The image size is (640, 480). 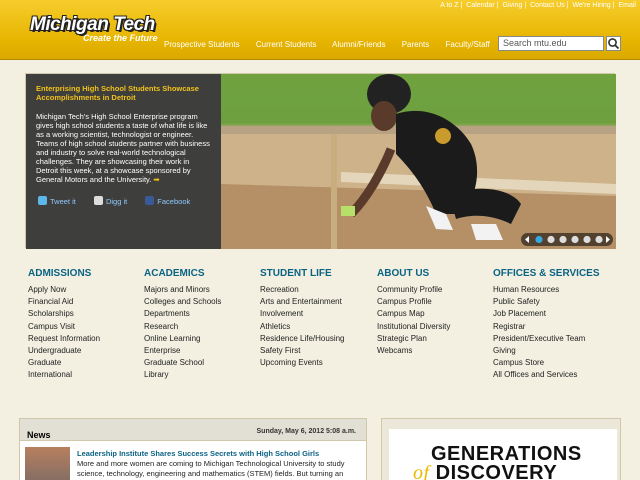 I want to click on facebook-icon, so click(x=150, y=200).